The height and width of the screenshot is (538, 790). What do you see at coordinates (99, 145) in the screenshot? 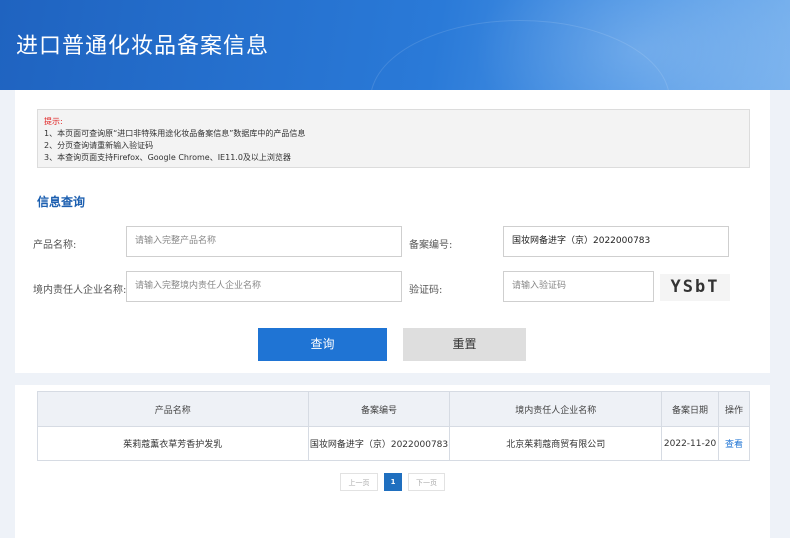
I see `notice-line: 2、分页查询请重新输入验证码` at bounding box center [99, 145].